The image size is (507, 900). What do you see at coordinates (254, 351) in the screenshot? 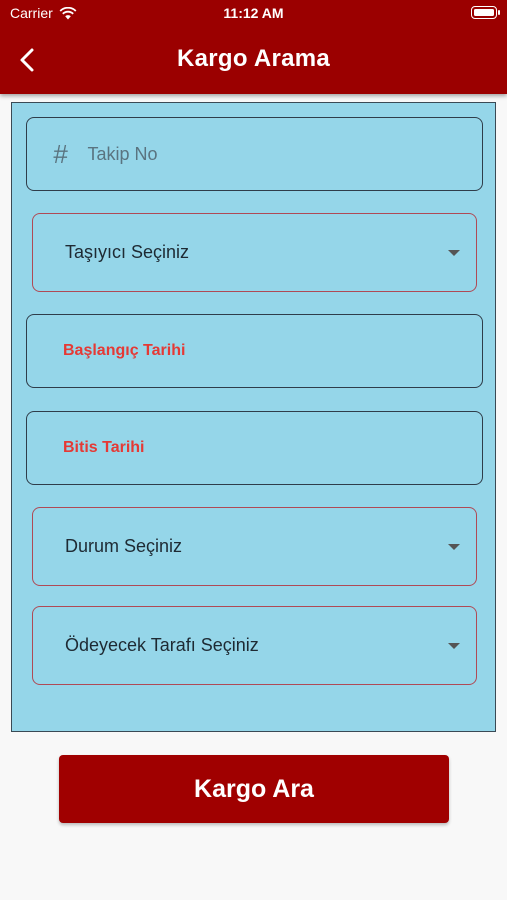
I see `start-date-field: Başlangıç Tarihi` at bounding box center [254, 351].